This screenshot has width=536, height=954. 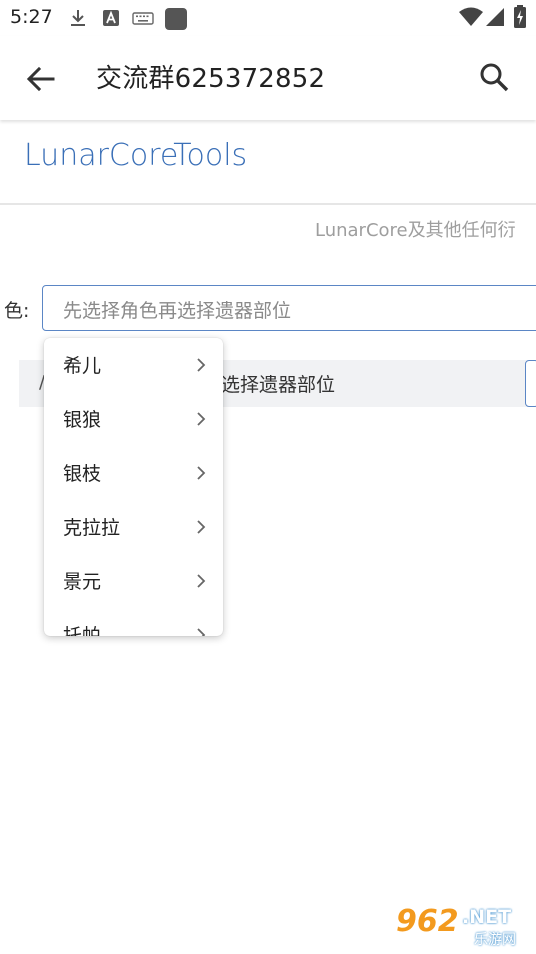 I want to click on menu-item-label: 景元, so click(x=82, y=582).